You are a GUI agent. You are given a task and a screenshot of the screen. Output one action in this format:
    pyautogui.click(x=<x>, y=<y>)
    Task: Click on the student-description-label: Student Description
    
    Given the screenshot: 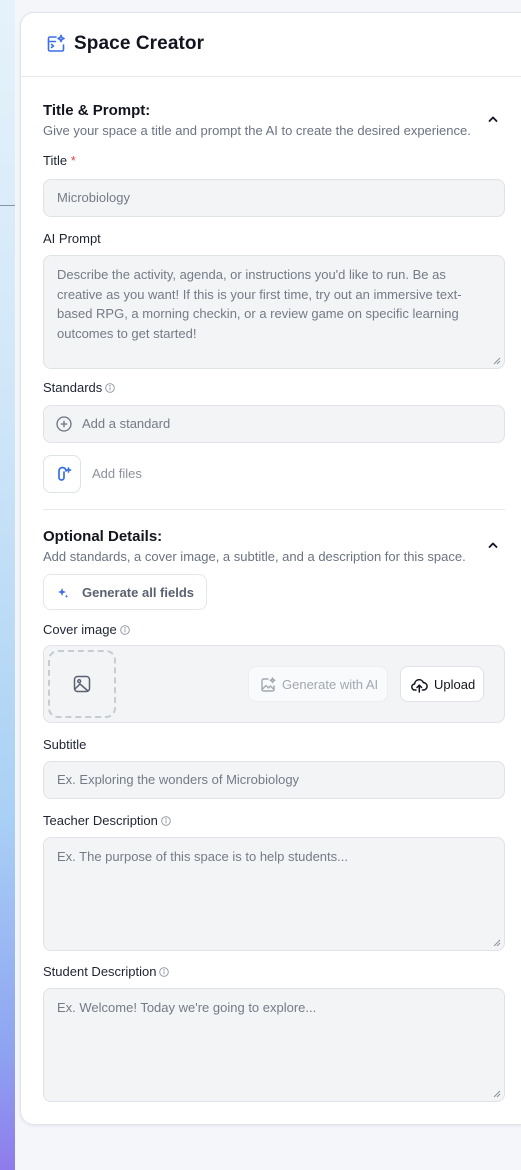 What is the action you would take?
    pyautogui.click(x=106, y=971)
    